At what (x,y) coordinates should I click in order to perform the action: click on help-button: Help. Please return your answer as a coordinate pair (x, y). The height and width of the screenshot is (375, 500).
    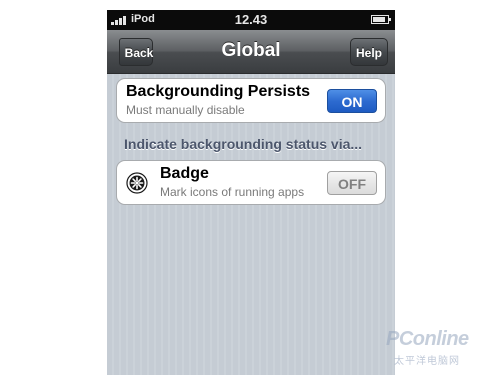
    Looking at the image, I should click on (369, 52).